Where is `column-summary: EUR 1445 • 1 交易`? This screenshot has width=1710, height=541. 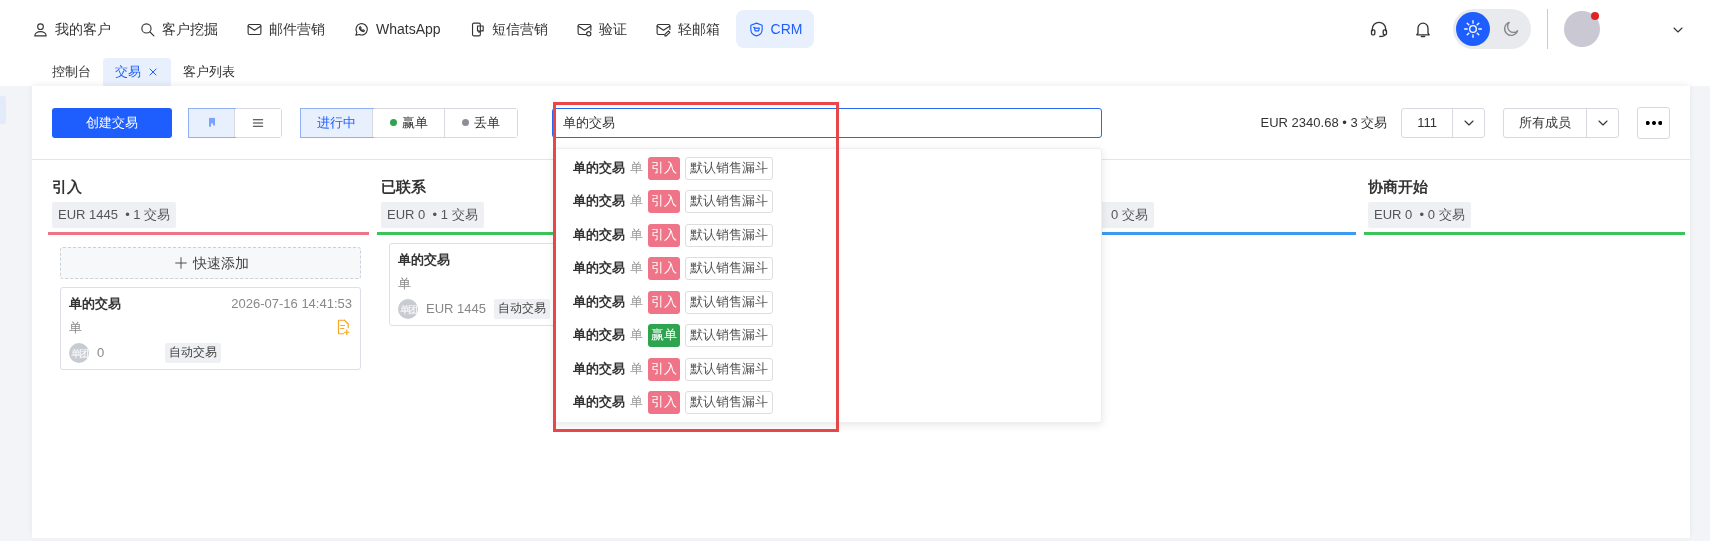
column-summary: EUR 1445 • 1 交易 is located at coordinates (114, 215).